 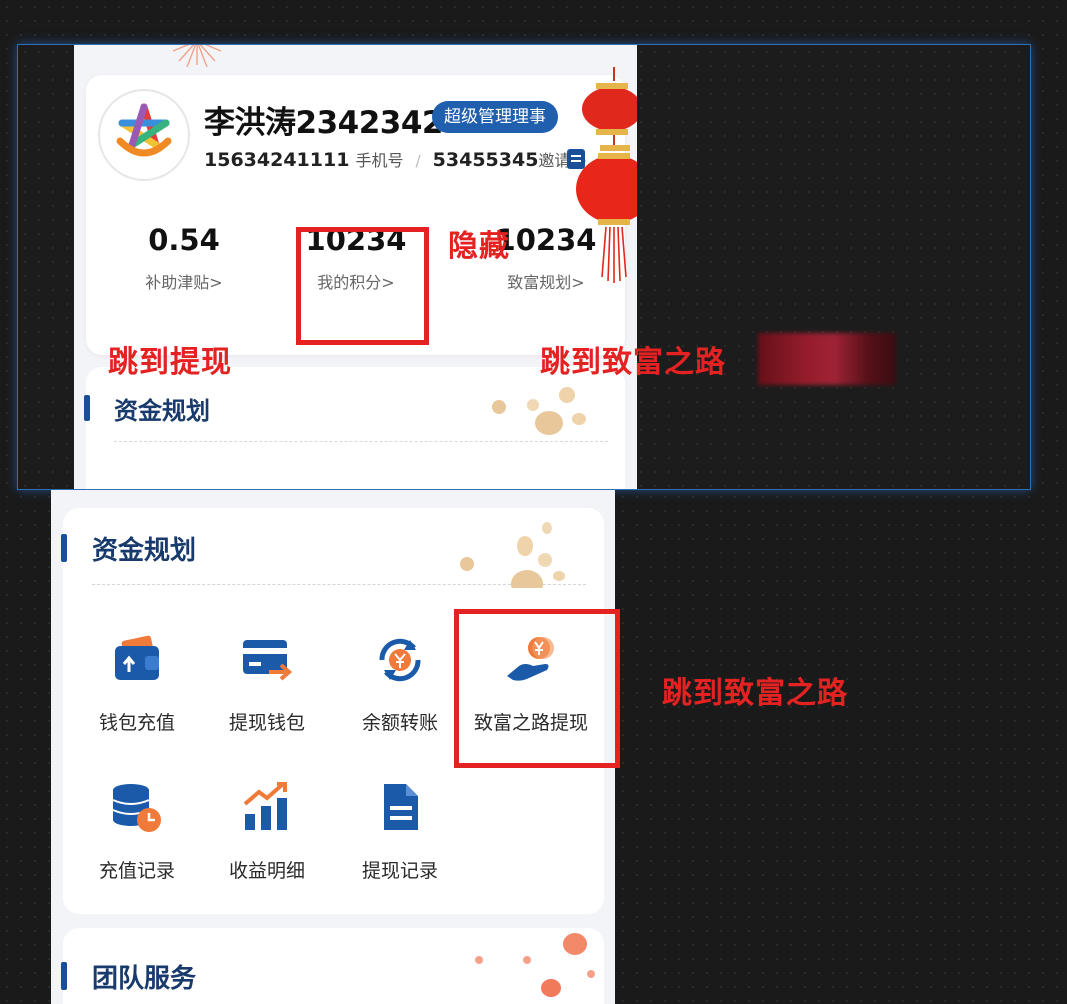 I want to click on income-details-label: 收益明细, so click(x=266, y=871).